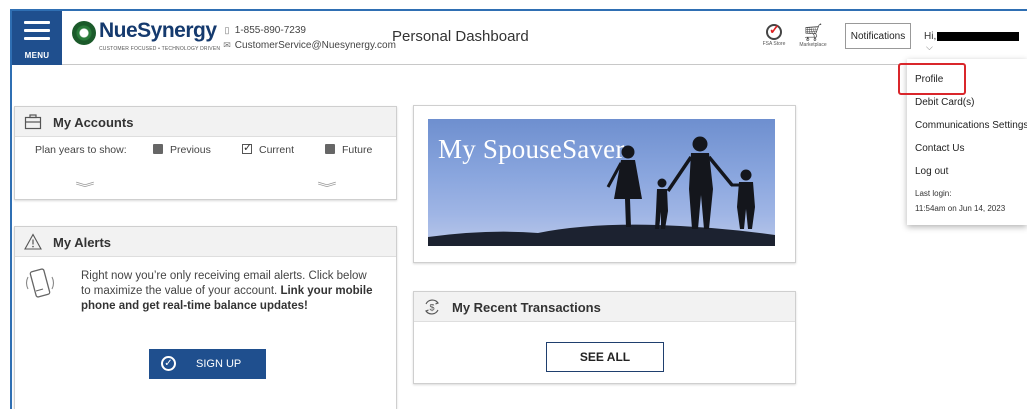 This screenshot has width=1027, height=409. I want to click on last-login-value: 11:54am on Jun 14, 2023, so click(960, 208).